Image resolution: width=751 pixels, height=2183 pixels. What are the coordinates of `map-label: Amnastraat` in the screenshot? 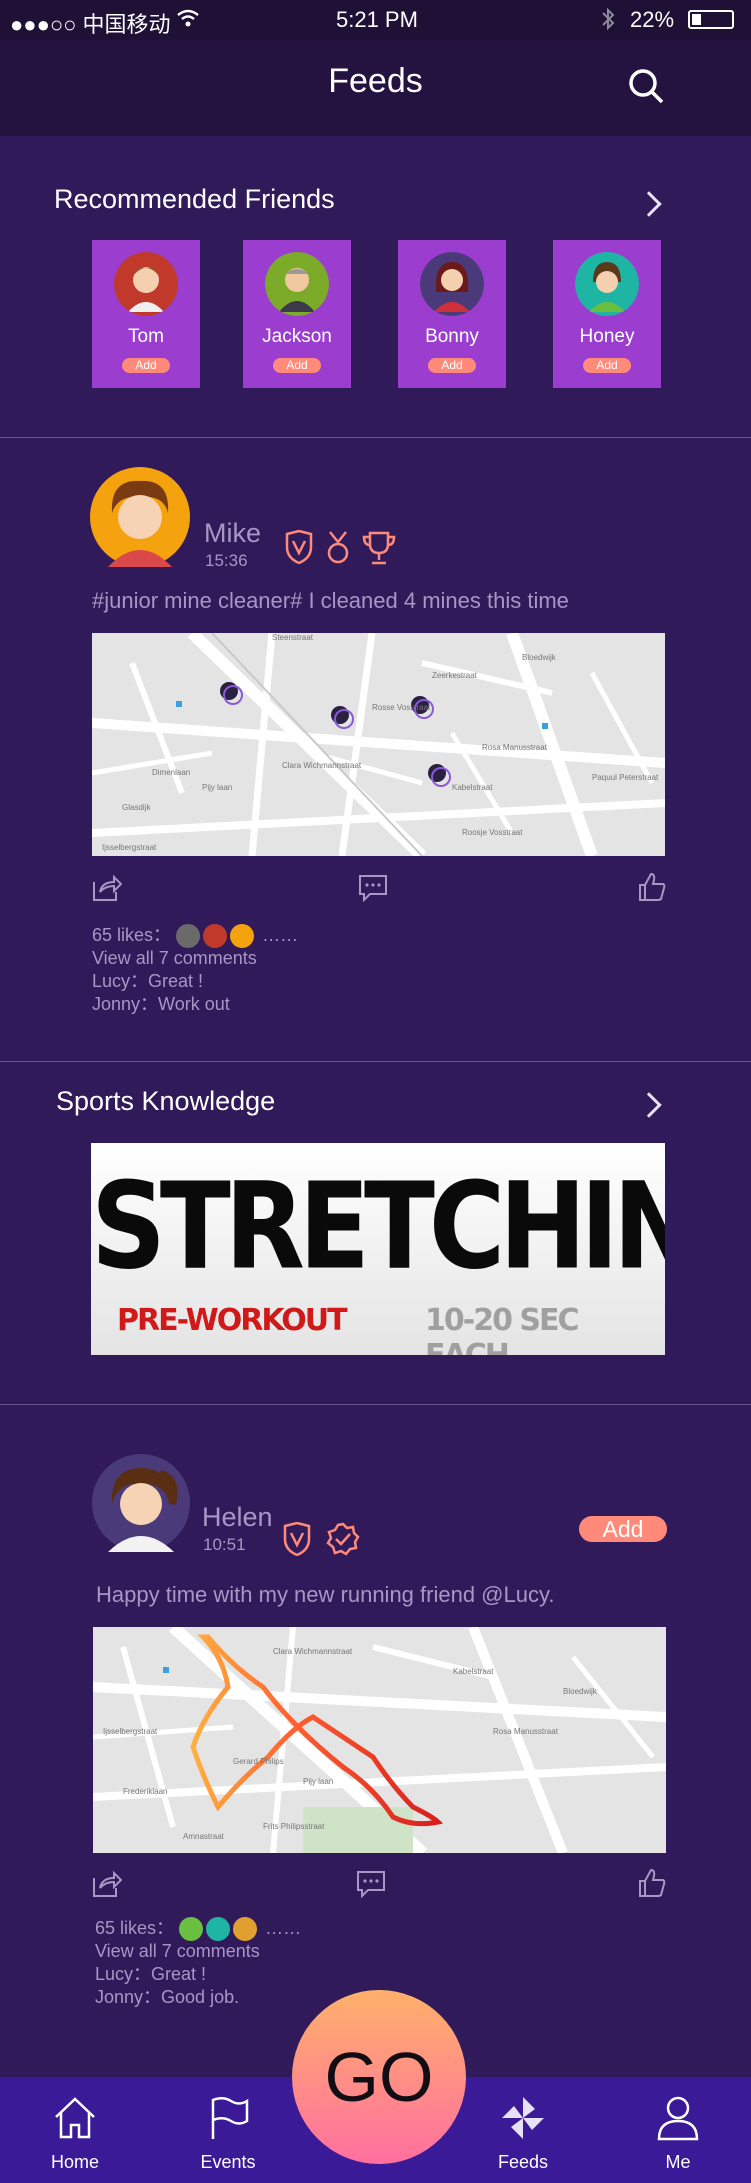 It's located at (203, 1836).